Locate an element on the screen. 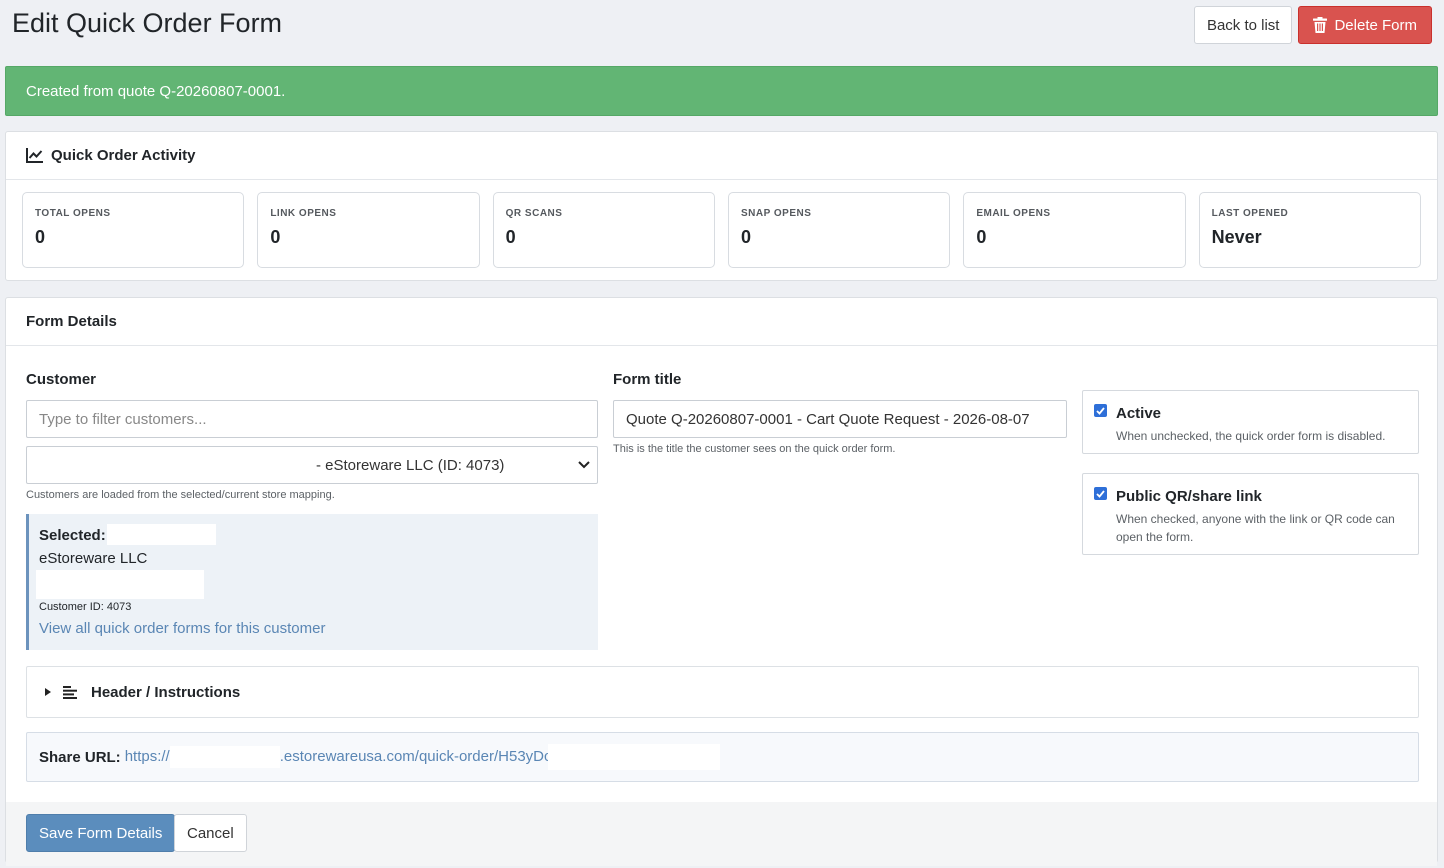  back-to-list-button: Back to list is located at coordinates (1243, 25).